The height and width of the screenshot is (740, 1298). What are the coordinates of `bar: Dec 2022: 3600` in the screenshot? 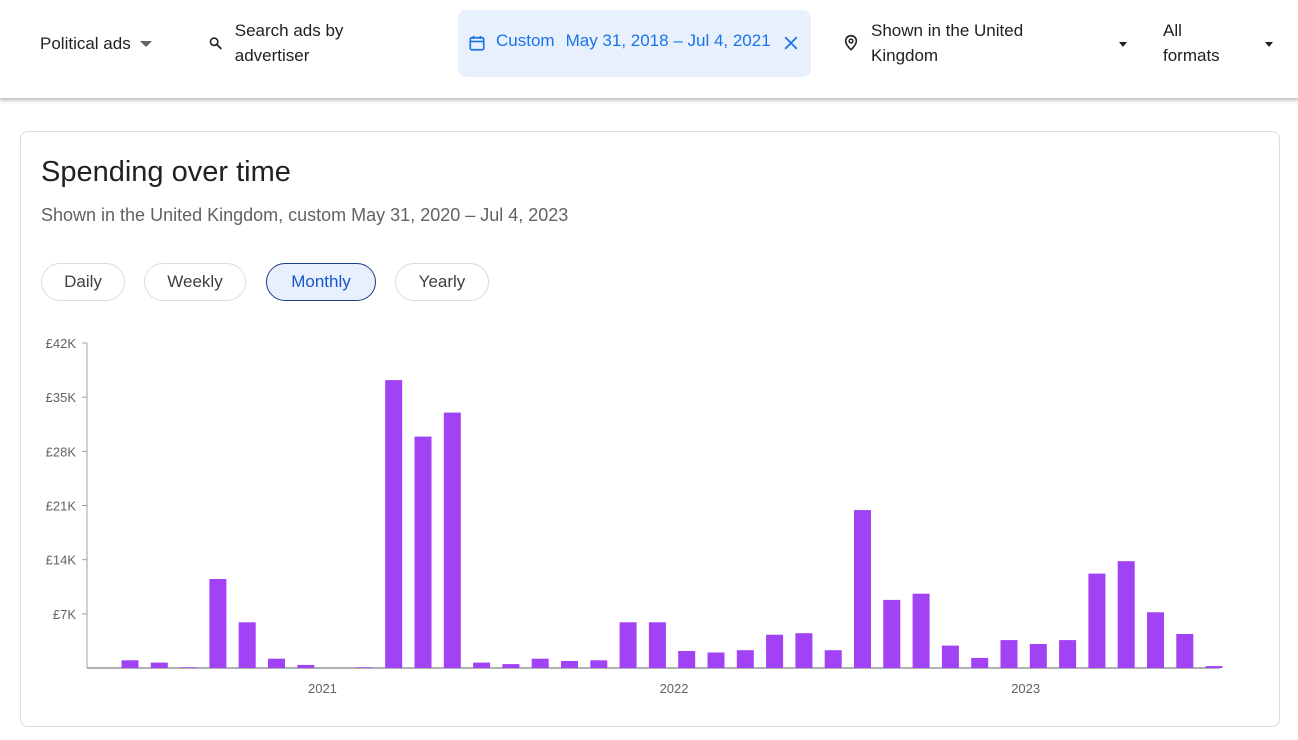 It's located at (1009, 654).